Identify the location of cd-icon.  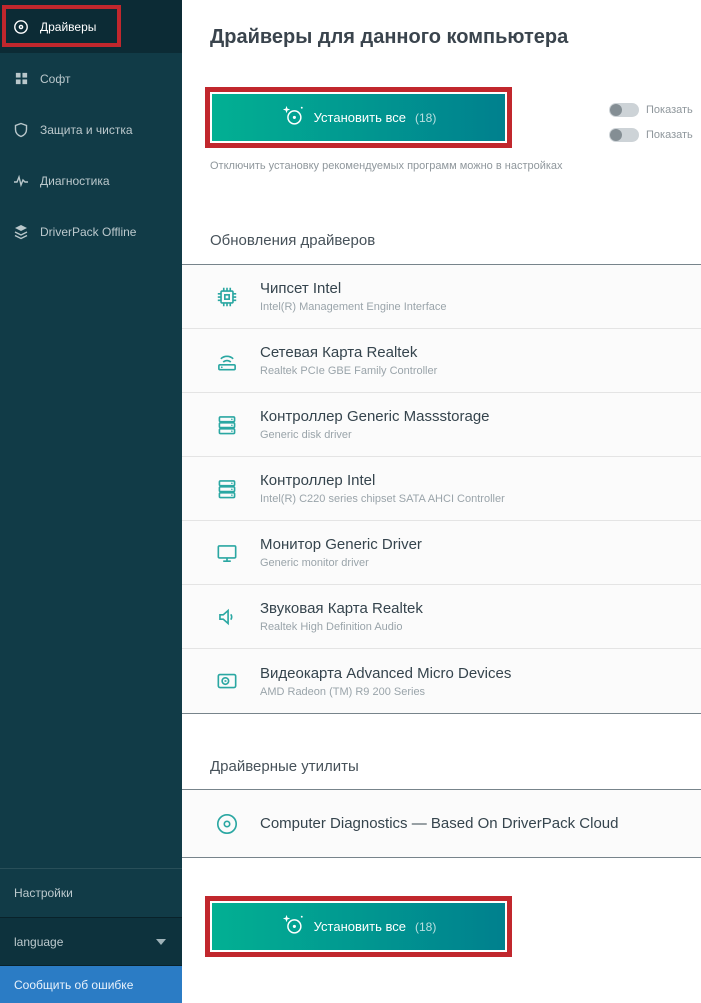
(227, 824).